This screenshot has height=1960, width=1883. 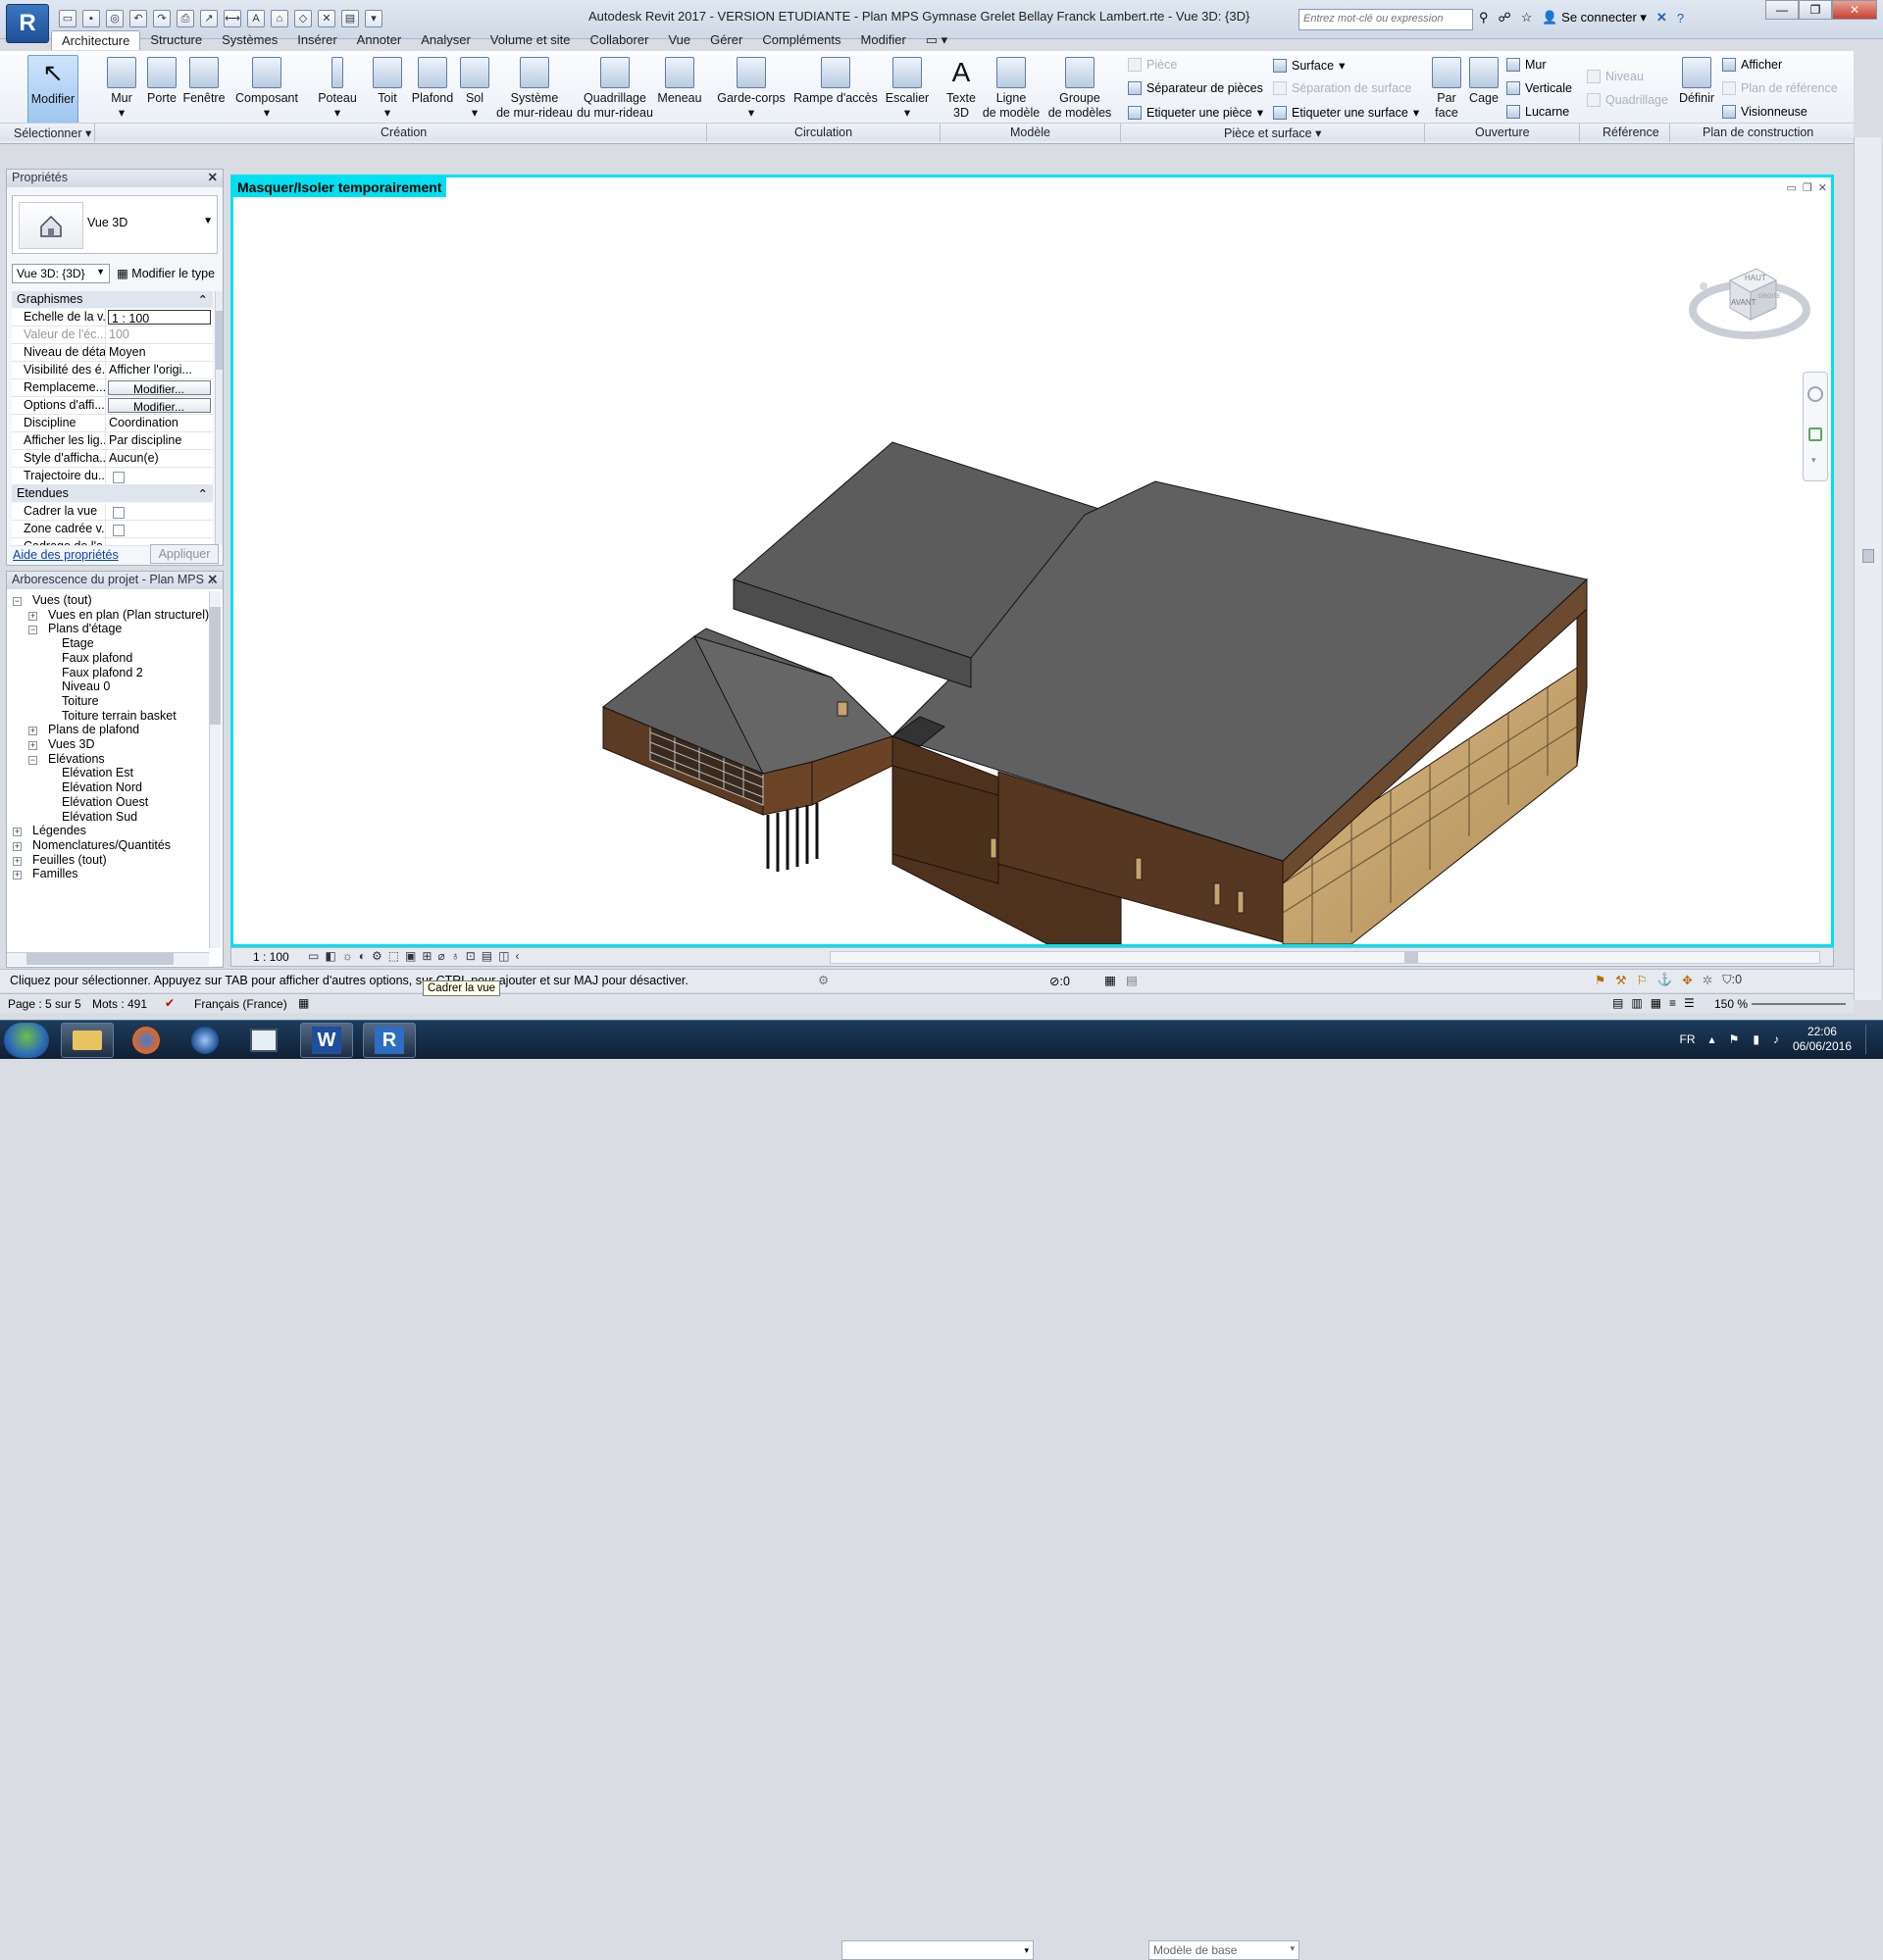 What do you see at coordinates (1527, 17) in the screenshot?
I see `favorites-icon: ☆` at bounding box center [1527, 17].